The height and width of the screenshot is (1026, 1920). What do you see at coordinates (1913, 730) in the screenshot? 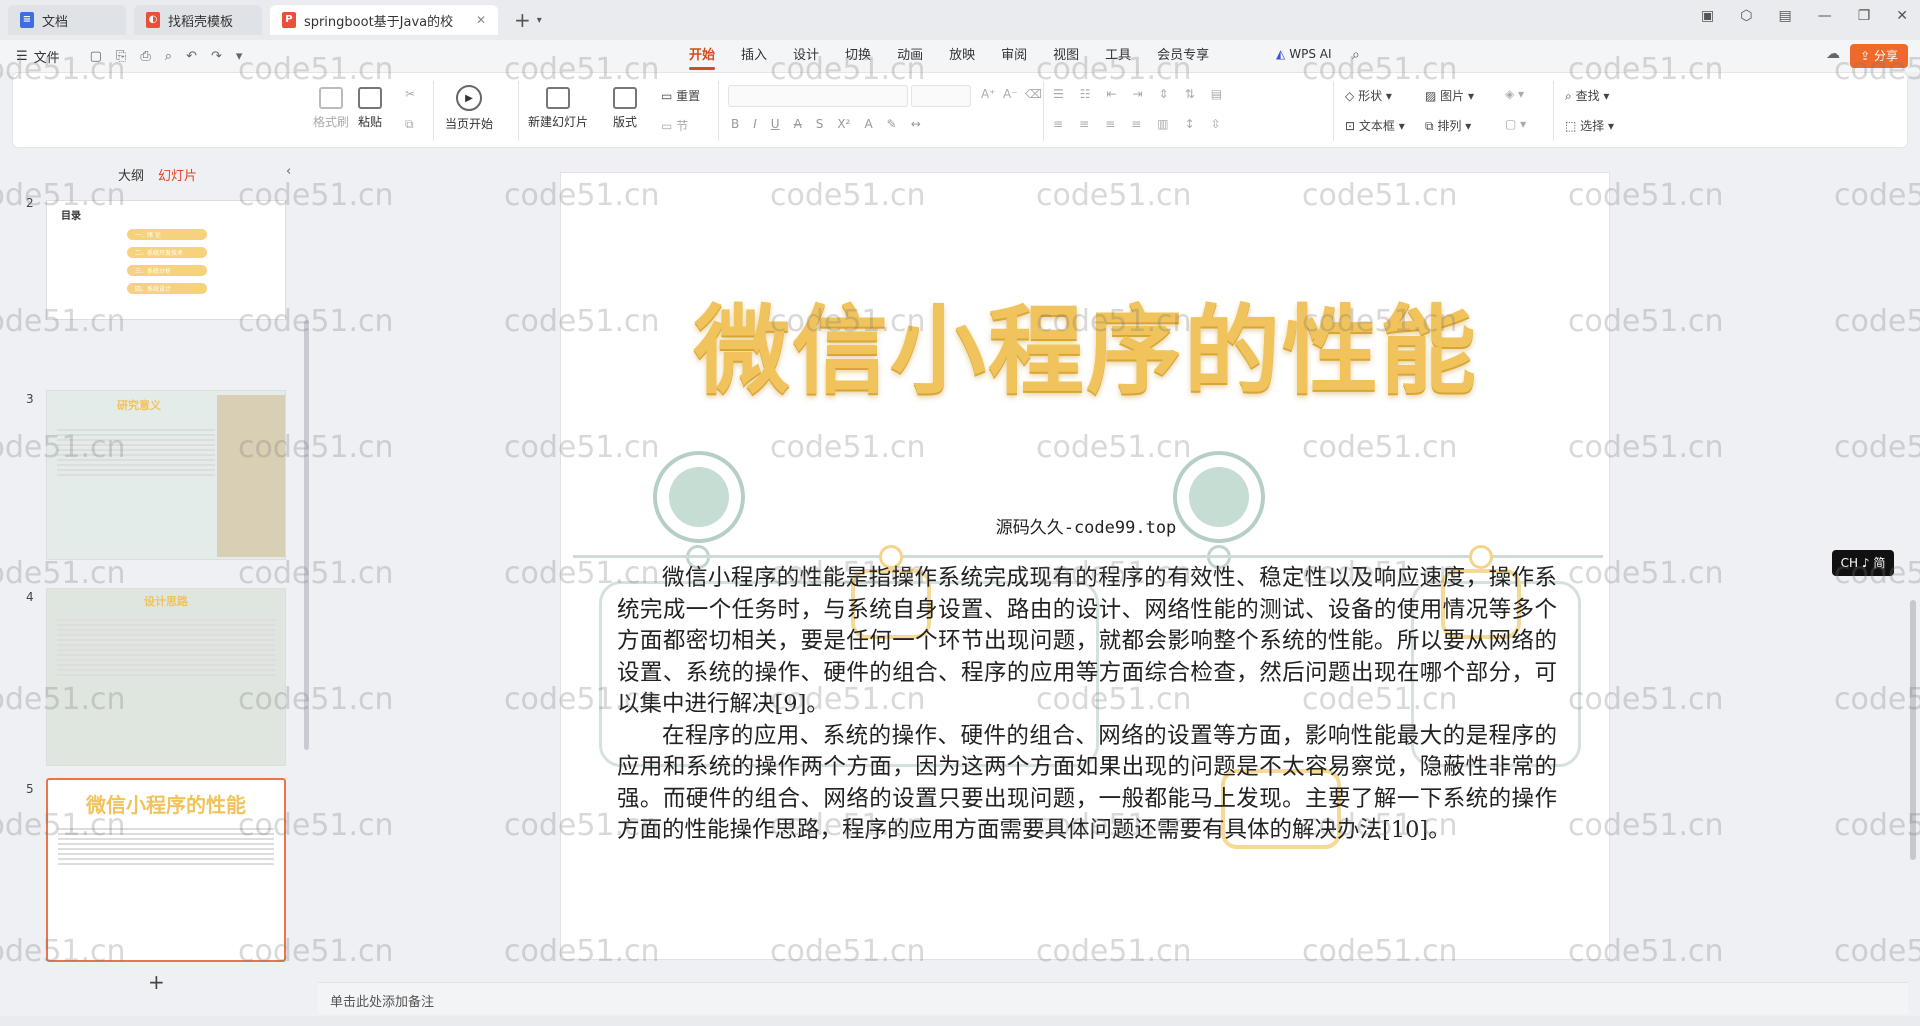
I see `scroll-thumb` at bounding box center [1913, 730].